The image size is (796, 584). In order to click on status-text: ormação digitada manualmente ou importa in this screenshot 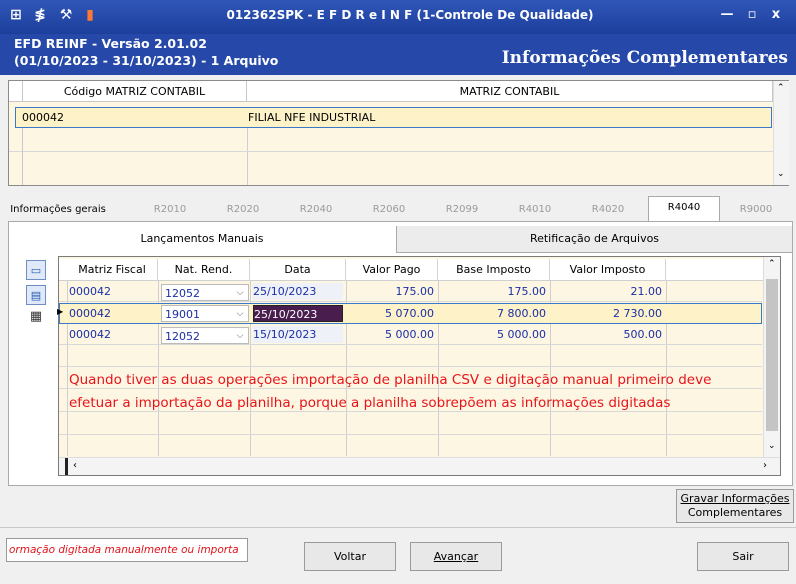, I will do `click(124, 550)`.